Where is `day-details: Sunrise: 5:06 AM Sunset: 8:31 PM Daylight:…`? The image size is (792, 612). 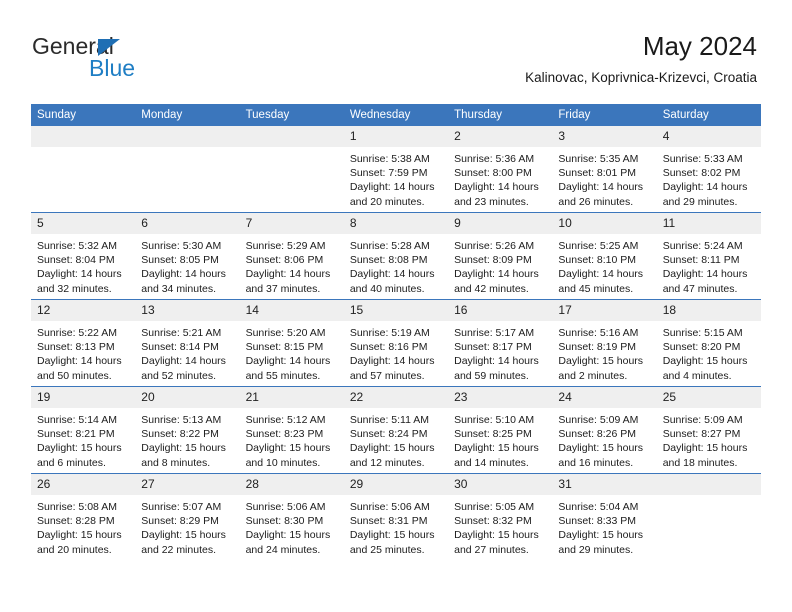
day-details: Sunrise: 5:06 AM Sunset: 8:31 PM Daylight:… is located at coordinates (396, 526).